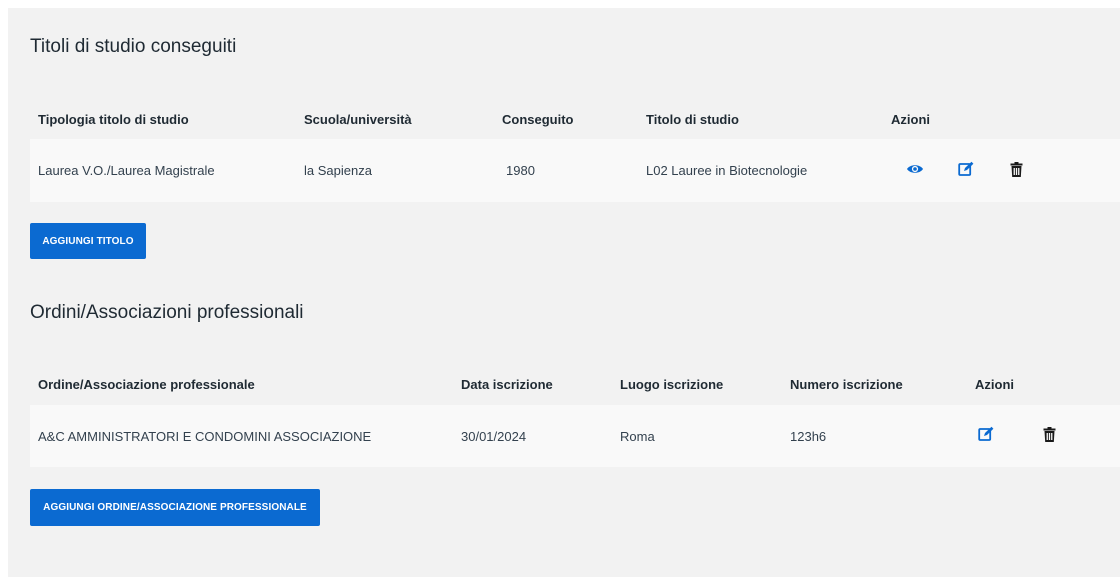 The height and width of the screenshot is (577, 1120). I want to click on add-titolo-button: AGGIUNGI TITOLO, so click(88, 241).